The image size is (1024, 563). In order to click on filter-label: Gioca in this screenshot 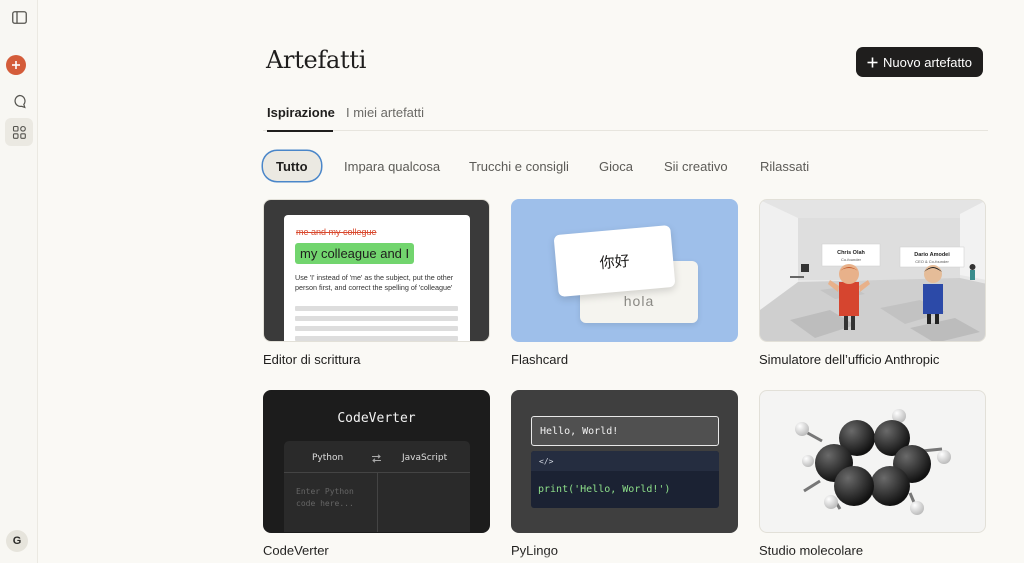, I will do `click(616, 166)`.